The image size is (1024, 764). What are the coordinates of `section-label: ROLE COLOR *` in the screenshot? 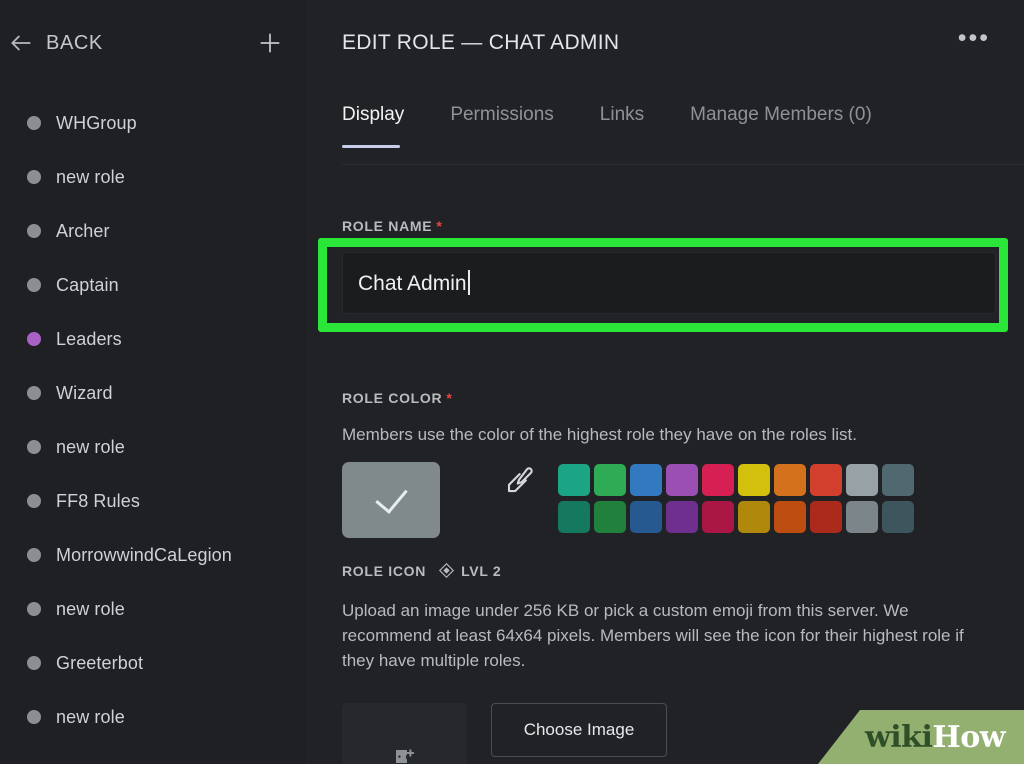 It's located at (397, 398).